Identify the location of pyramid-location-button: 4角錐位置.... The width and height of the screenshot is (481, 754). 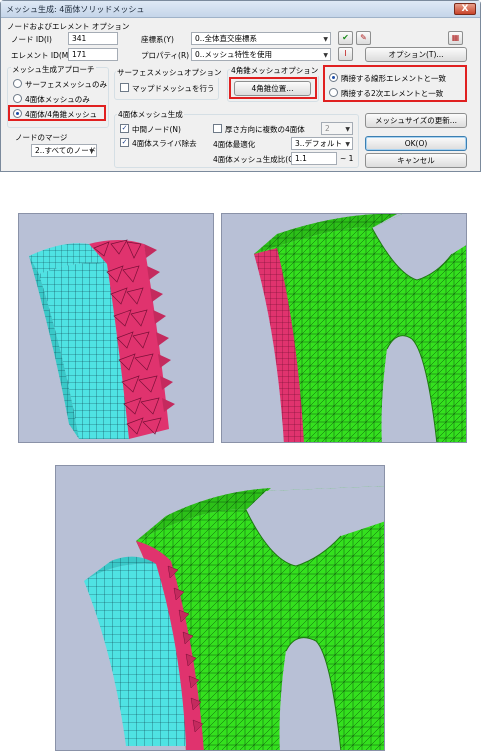
(272, 88).